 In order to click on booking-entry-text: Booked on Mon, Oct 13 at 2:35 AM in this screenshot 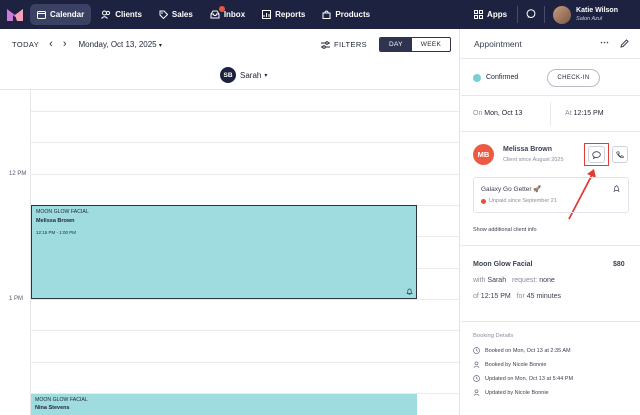, I will do `click(528, 350)`.